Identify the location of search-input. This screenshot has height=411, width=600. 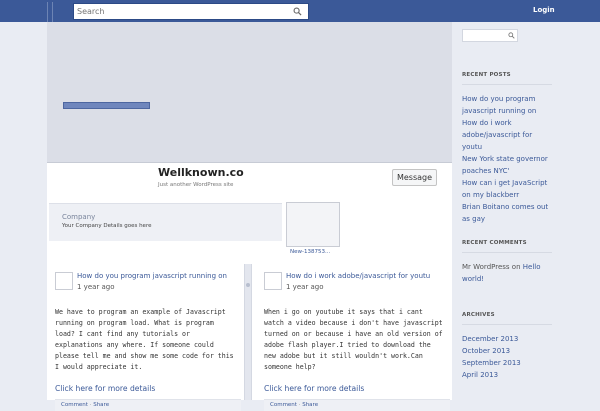
(180, 11).